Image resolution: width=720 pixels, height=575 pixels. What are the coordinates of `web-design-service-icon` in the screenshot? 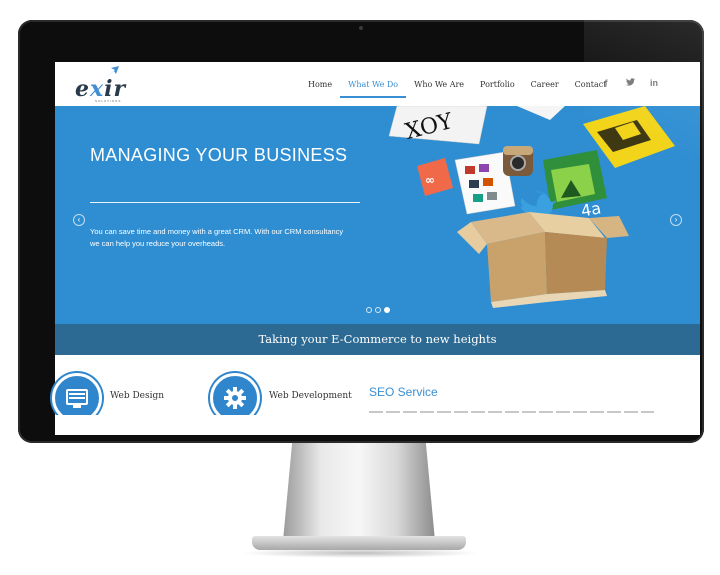 It's located at (77, 394).